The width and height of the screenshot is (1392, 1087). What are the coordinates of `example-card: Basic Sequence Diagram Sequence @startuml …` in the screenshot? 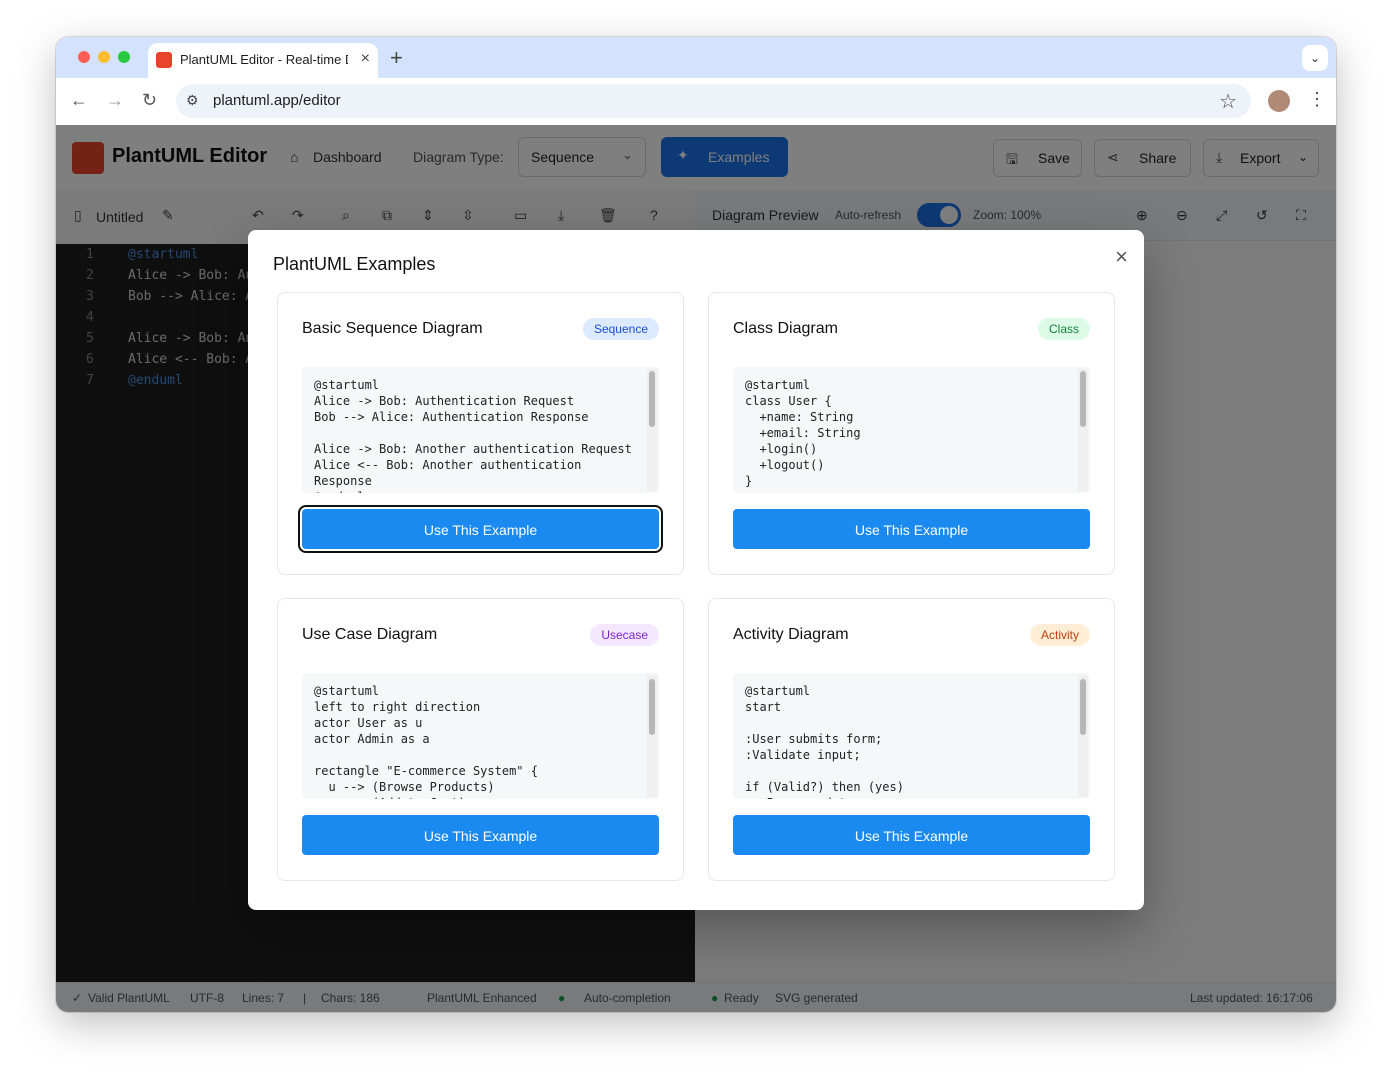 It's located at (480, 433).